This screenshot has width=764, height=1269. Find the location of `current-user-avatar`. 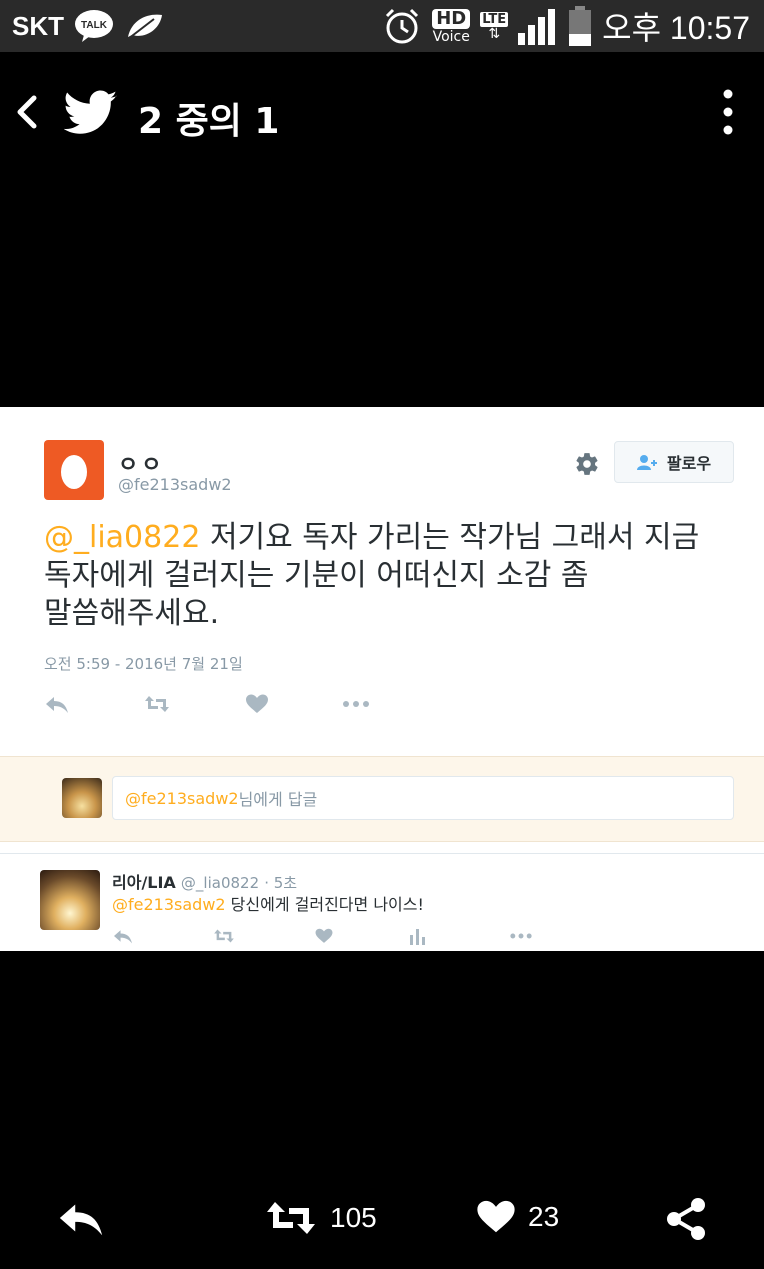

current-user-avatar is located at coordinates (82, 798).